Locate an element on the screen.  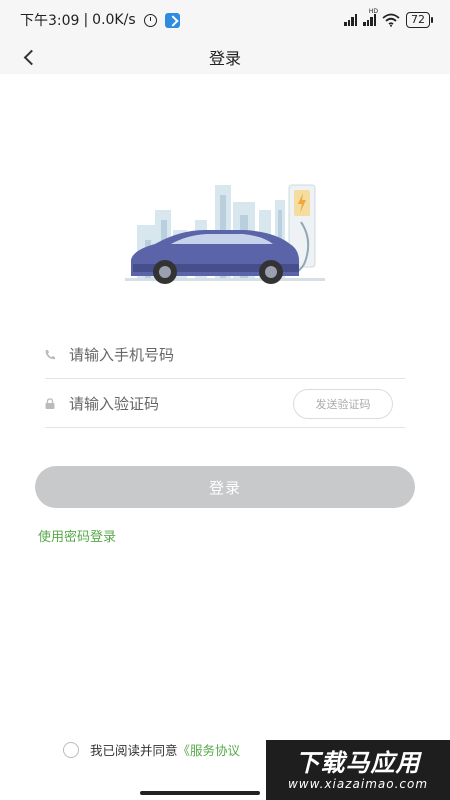
alarm-icon is located at coordinates (150, 20).